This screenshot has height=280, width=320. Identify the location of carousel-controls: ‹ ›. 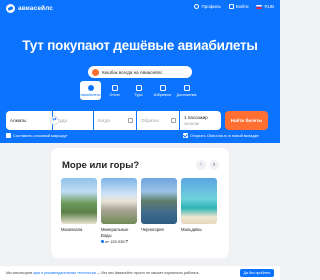
(207, 165).